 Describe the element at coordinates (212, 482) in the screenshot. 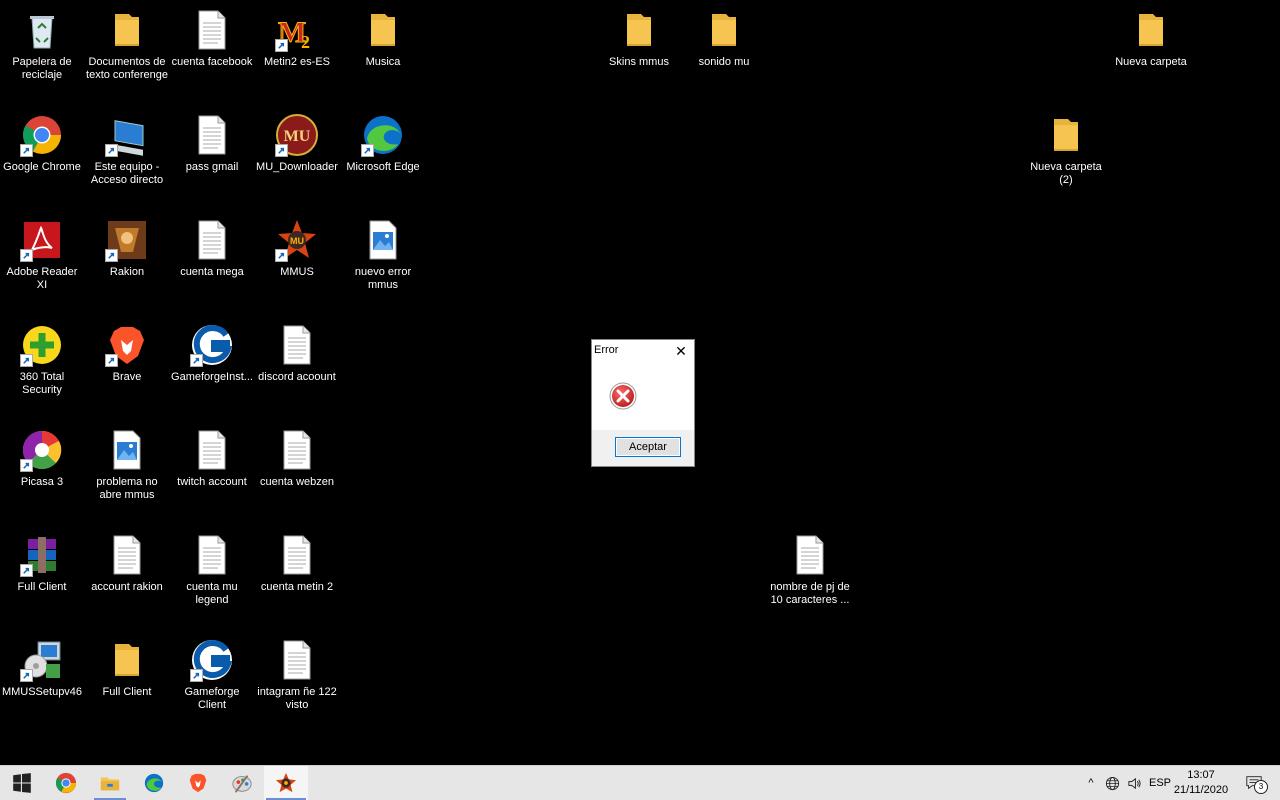

I see `desktop-icon-label: twitch account` at that location.